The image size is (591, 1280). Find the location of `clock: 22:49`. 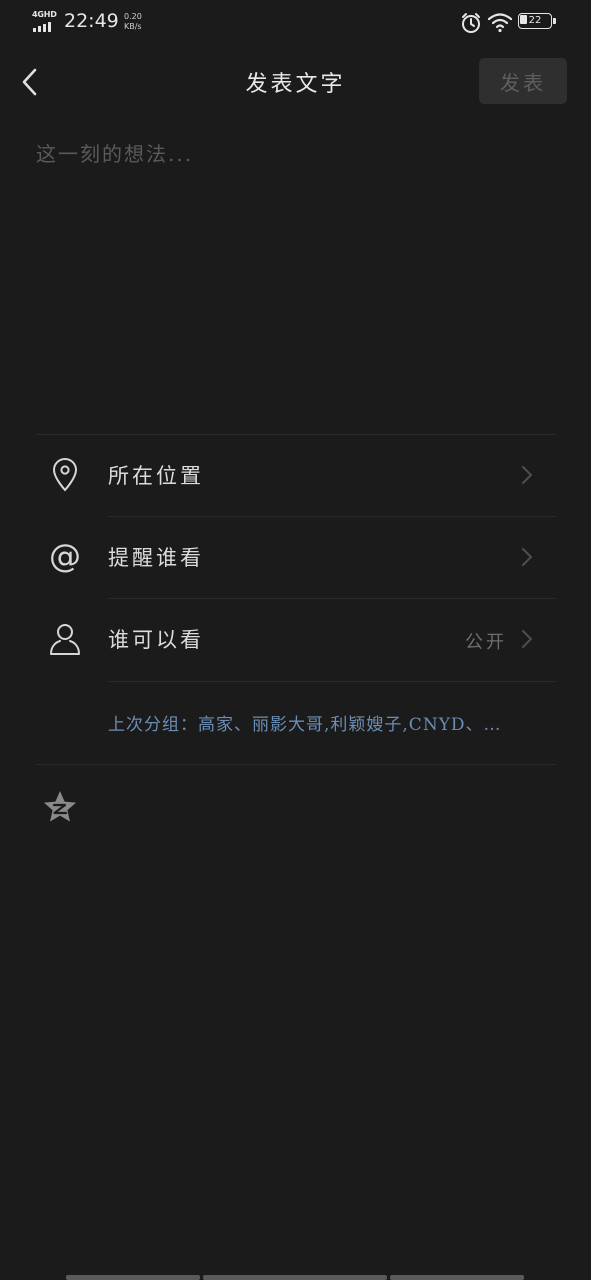

clock: 22:49 is located at coordinates (91, 21).